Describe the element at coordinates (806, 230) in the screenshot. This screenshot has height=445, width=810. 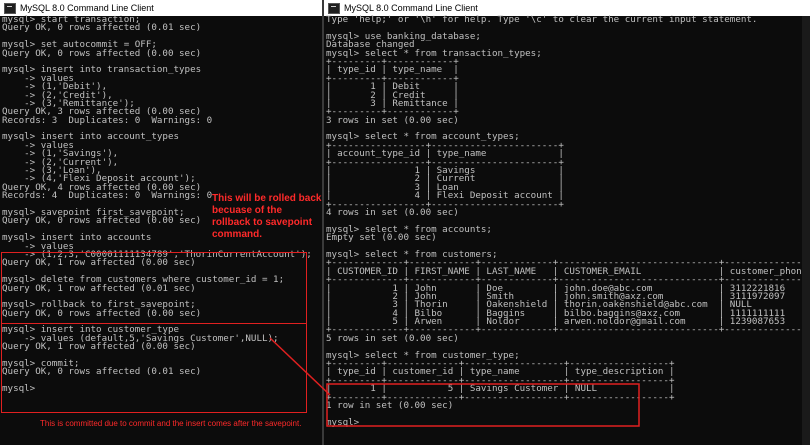
I see `right-scrollbar` at that location.